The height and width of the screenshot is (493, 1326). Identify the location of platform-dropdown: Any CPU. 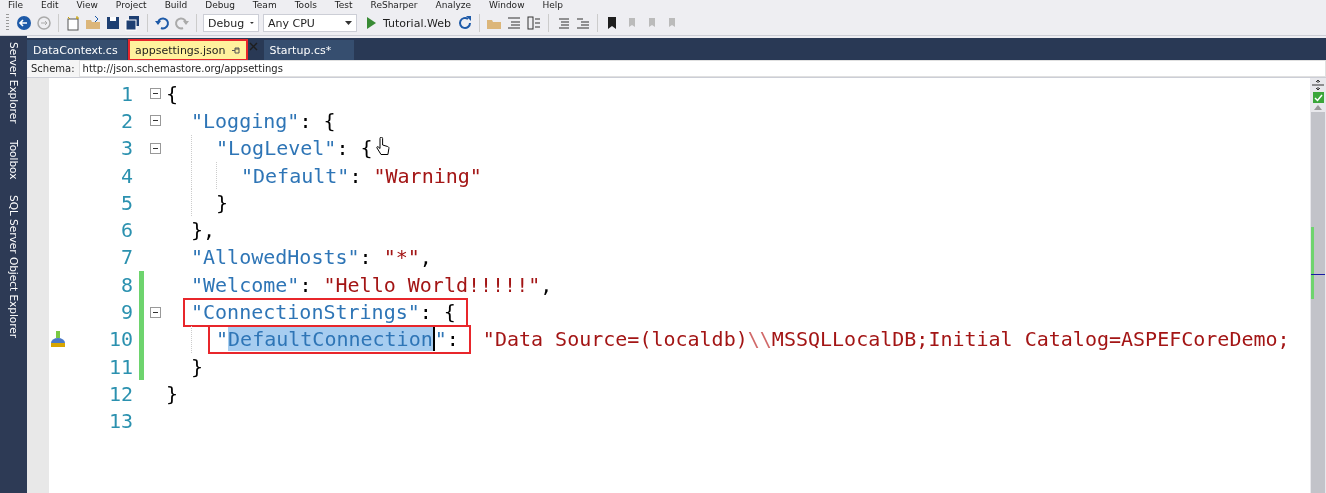
(310, 23).